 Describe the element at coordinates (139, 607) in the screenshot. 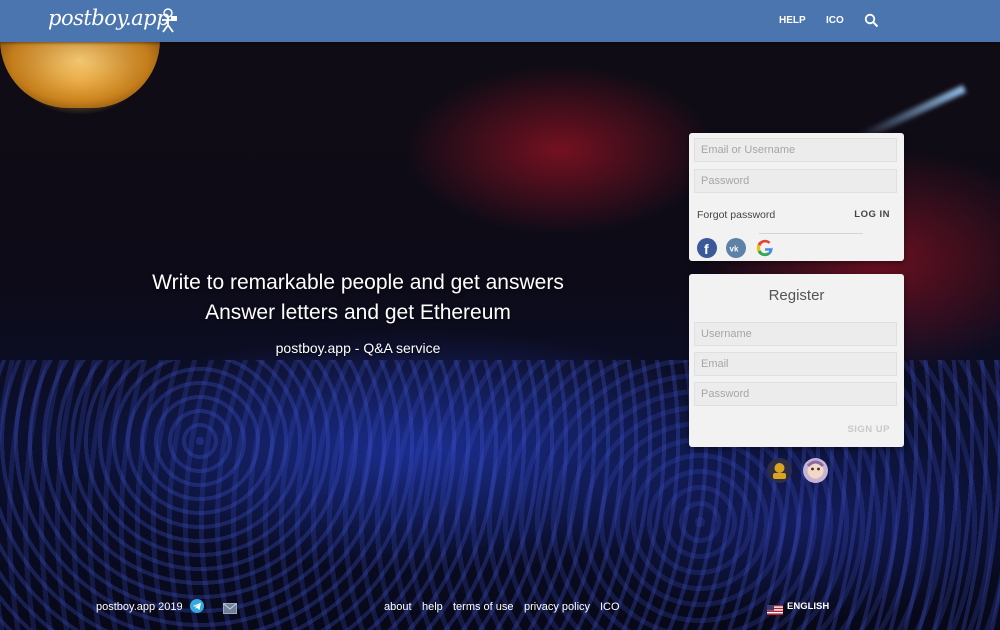

I see `footer-copyright: postboy.app 2019` at that location.